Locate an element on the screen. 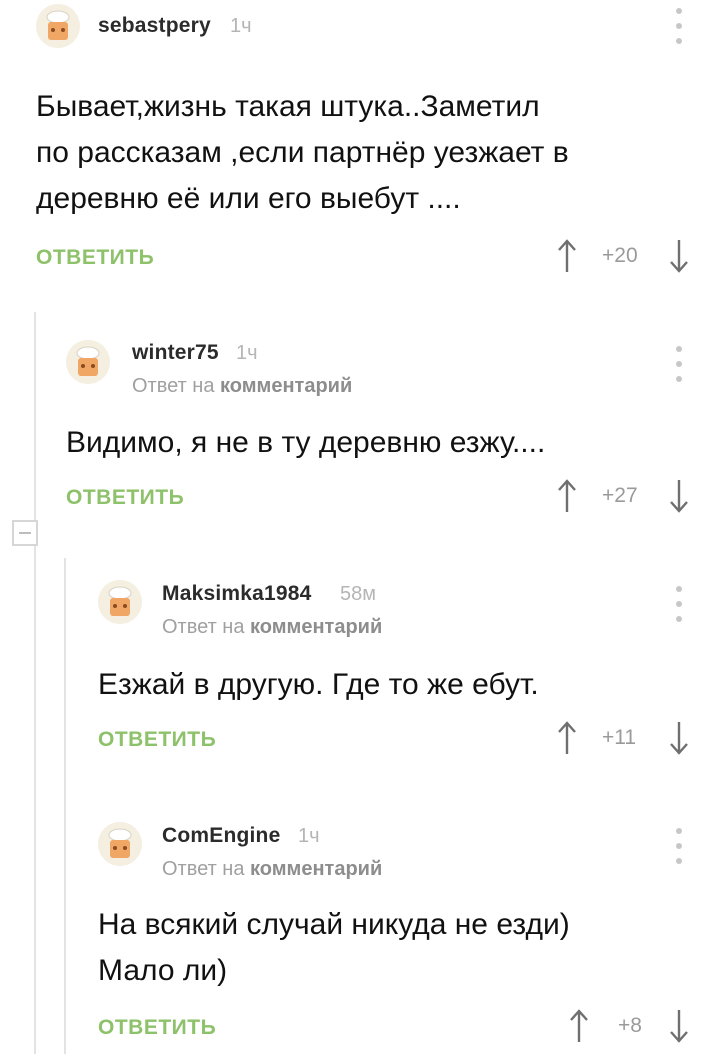 The width and height of the screenshot is (720, 1054). vote-controls: +8 is located at coordinates (632, 1028).